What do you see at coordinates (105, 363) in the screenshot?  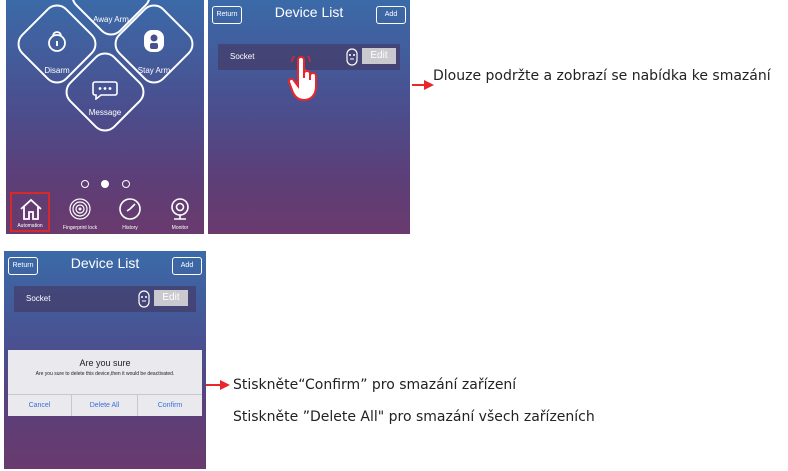 I see `dialog-title: Are you sure` at bounding box center [105, 363].